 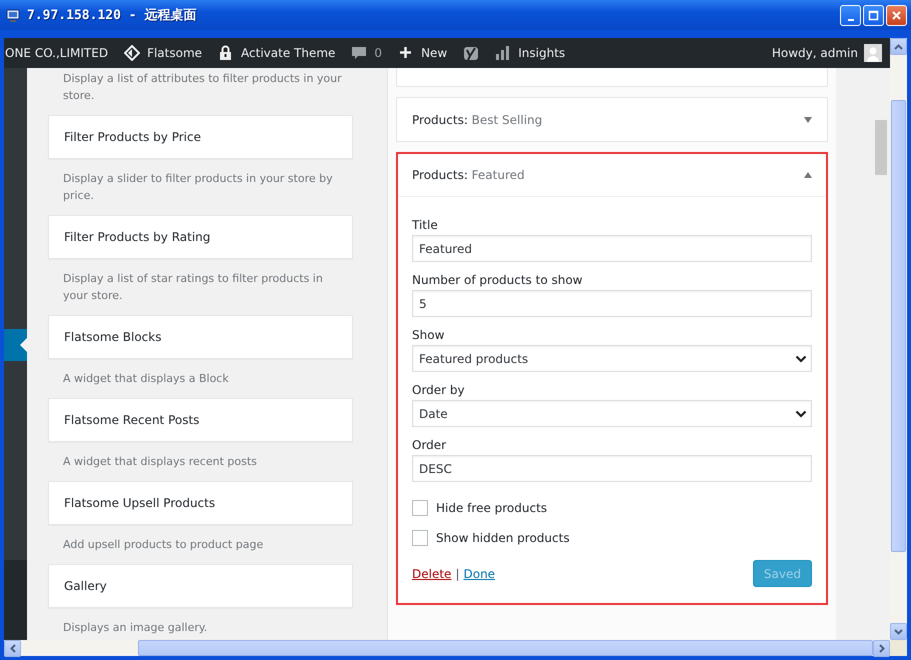 I want to click on widget-description: Display a slider to filter products in your store by price., so click(x=198, y=187).